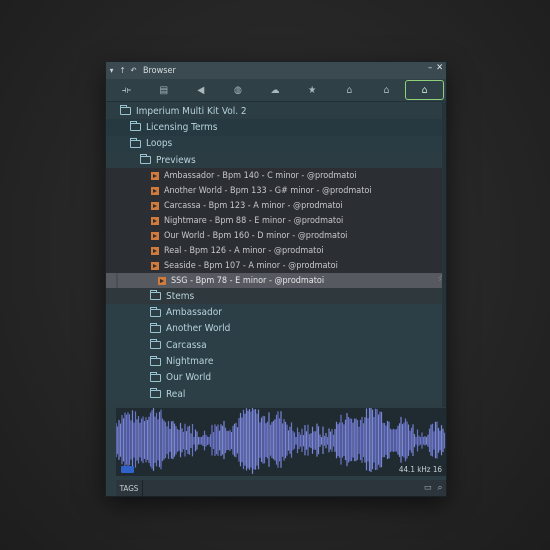  Describe the element at coordinates (194, 313) in the screenshot. I see `folder-label: Ambassador` at that location.